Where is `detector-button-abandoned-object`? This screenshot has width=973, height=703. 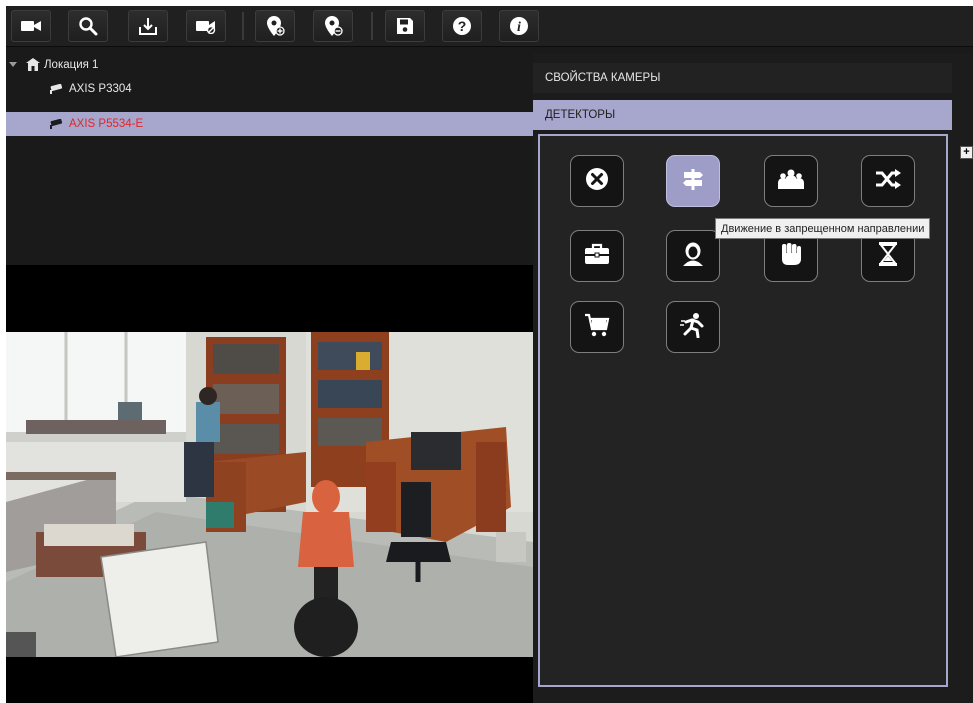 detector-button-abandoned-object is located at coordinates (597, 256).